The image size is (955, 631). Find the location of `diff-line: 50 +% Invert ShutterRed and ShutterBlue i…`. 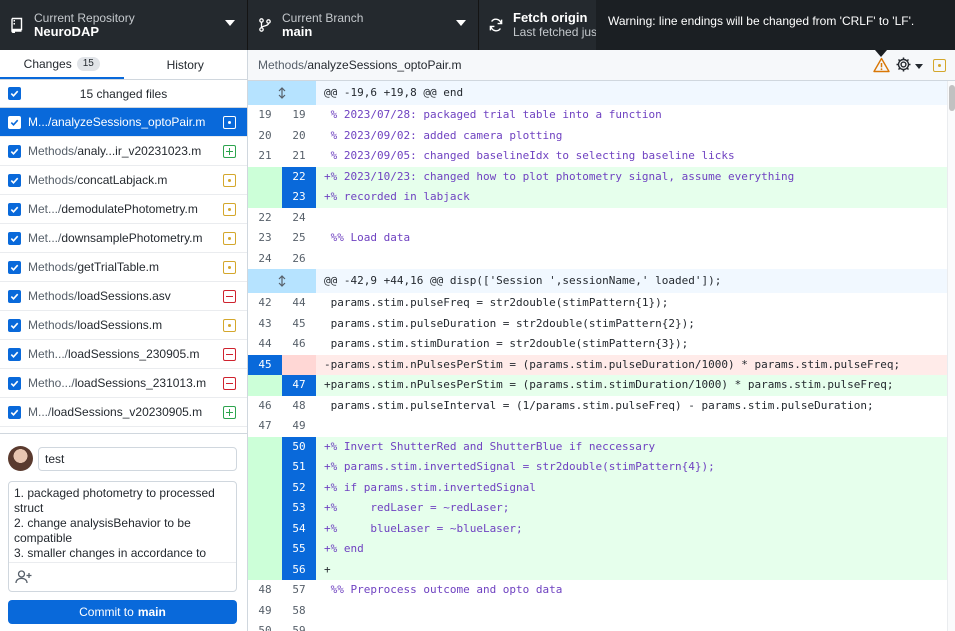

diff-line: 50 +% Invert ShutterRed and ShutterBlue i… is located at coordinates (597, 446).